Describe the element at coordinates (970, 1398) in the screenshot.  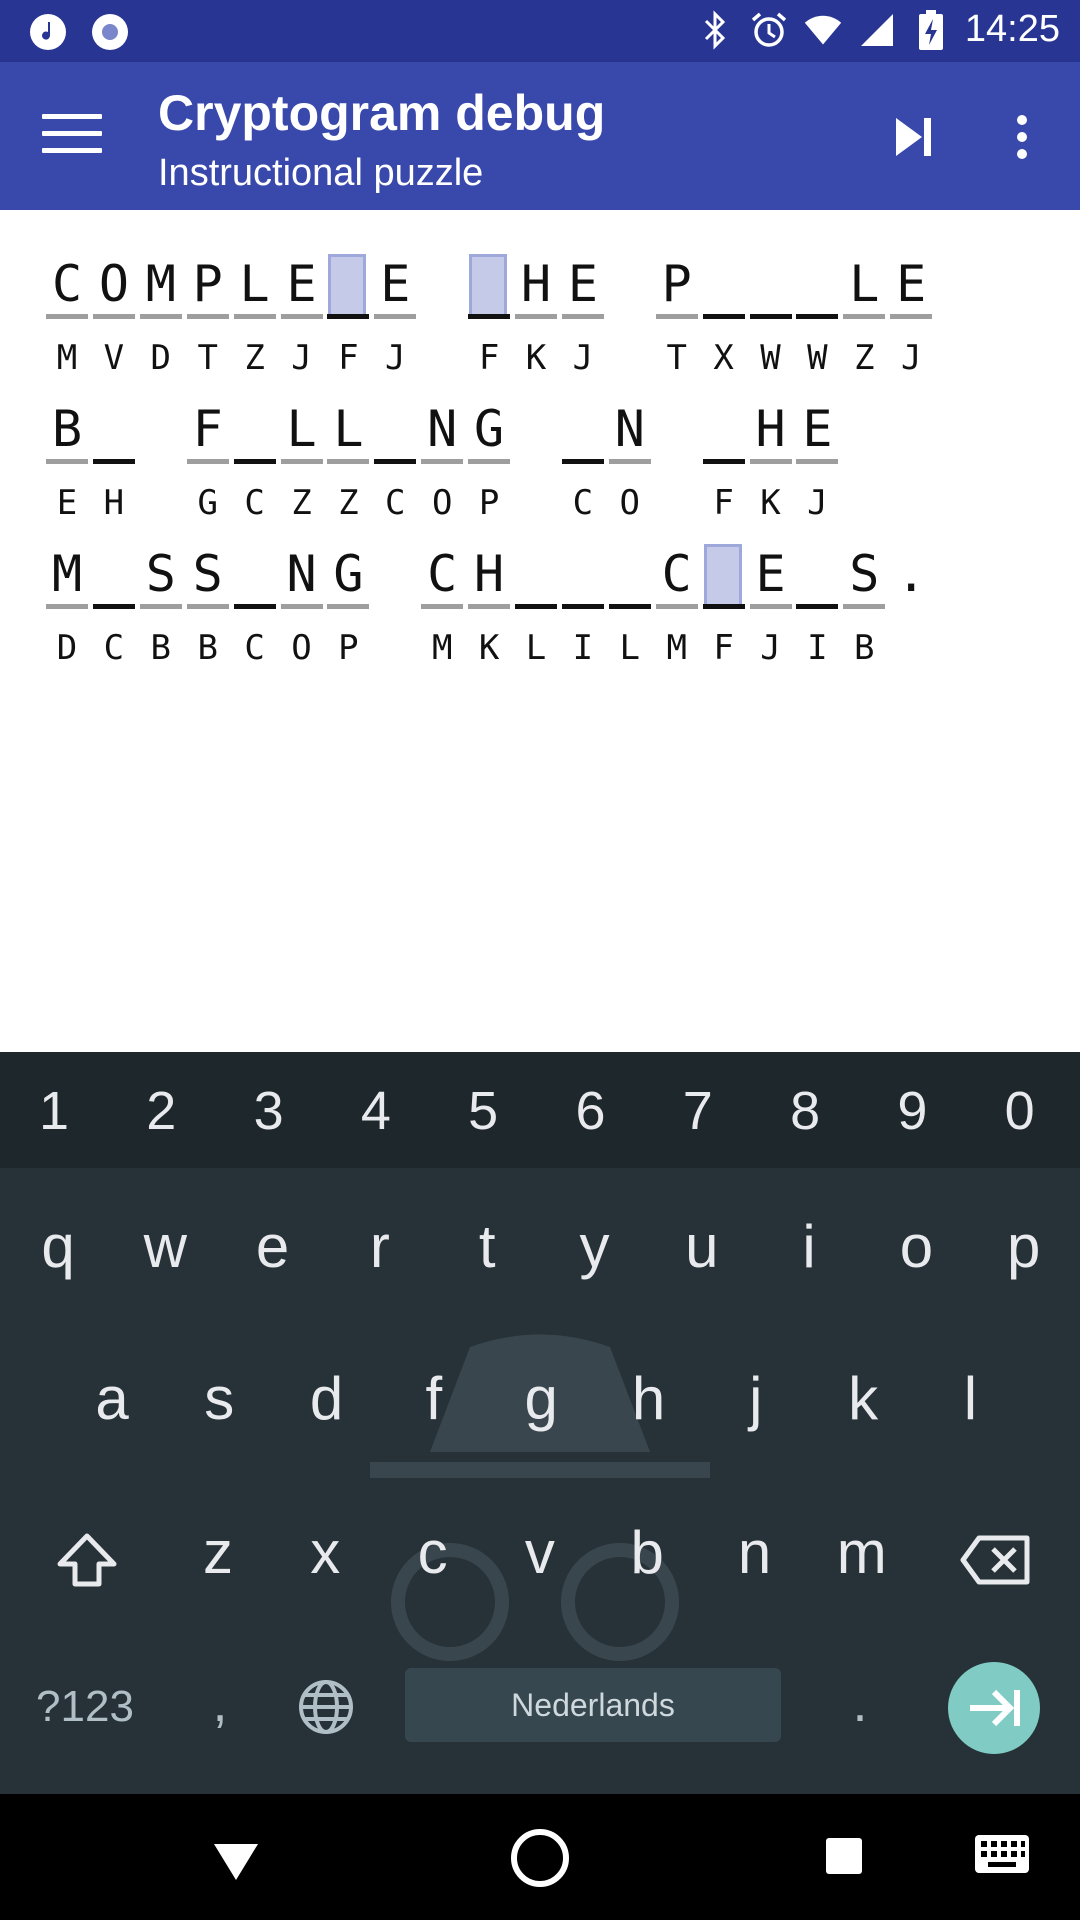
I see `key-l: l` at that location.